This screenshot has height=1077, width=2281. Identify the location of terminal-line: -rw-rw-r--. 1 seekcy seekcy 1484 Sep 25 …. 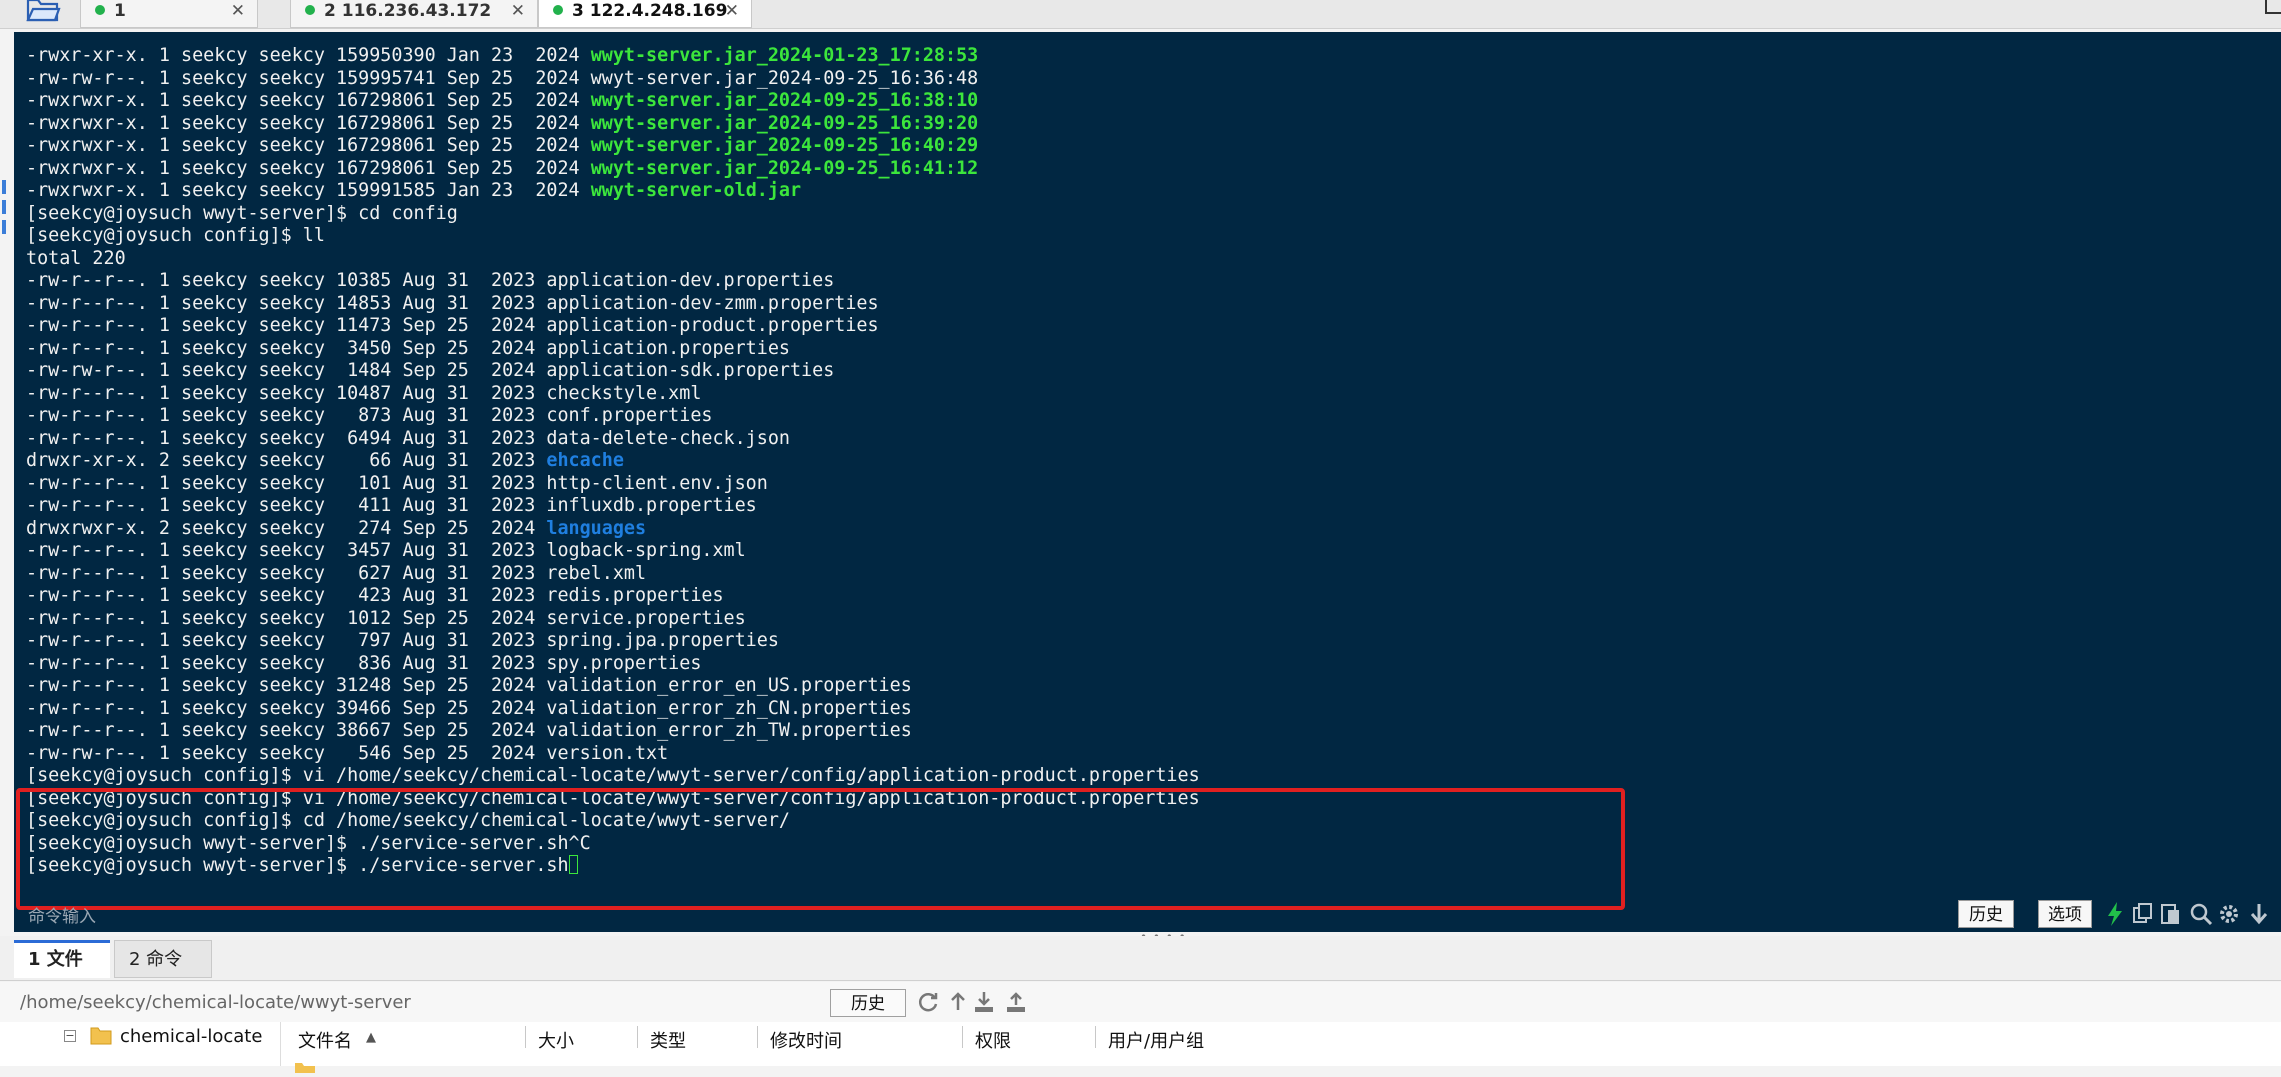
(613, 371).